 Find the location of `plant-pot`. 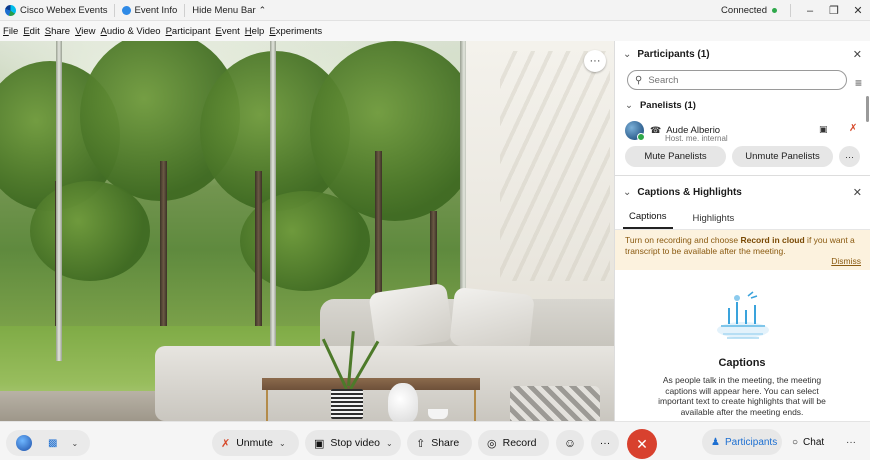

plant-pot is located at coordinates (347, 404).